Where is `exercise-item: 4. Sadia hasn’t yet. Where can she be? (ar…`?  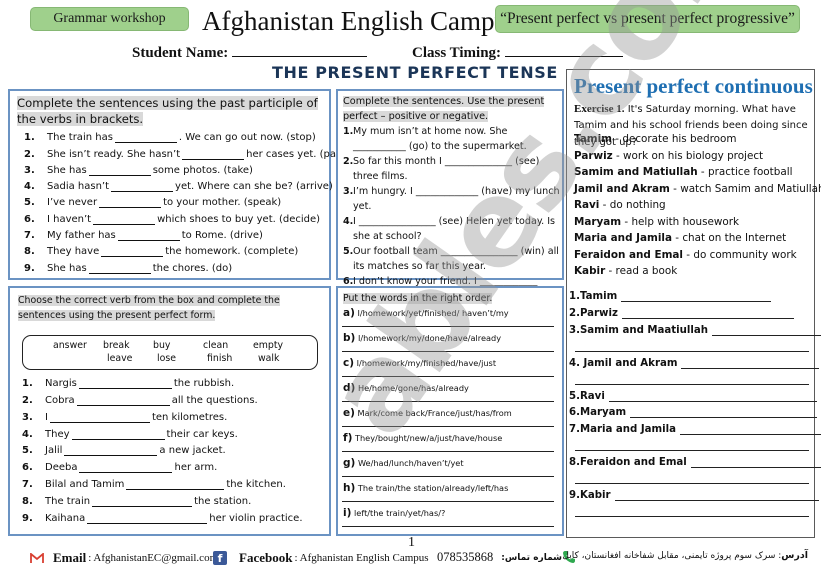
exercise-item: 4. Sadia hasn’t yet. Where can she be? (ar… is located at coordinates (187, 184).